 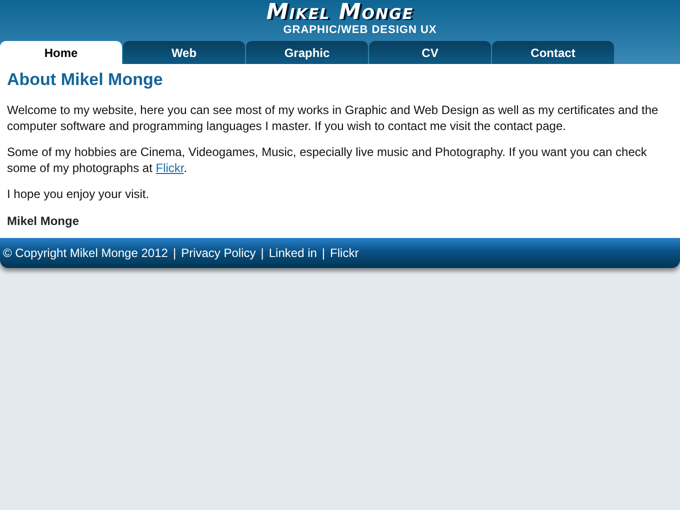 I want to click on nav-tab: CV, so click(x=430, y=52).